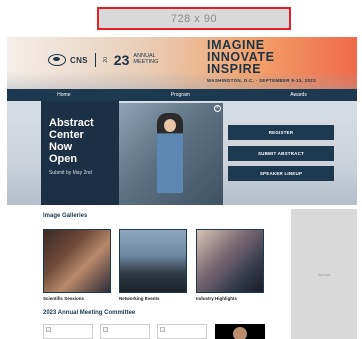 This screenshot has width=362, height=339. What do you see at coordinates (277, 57) in the screenshot?
I see `banner-headline: IMAGINE INNOVATE INSPIRE` at bounding box center [277, 57].